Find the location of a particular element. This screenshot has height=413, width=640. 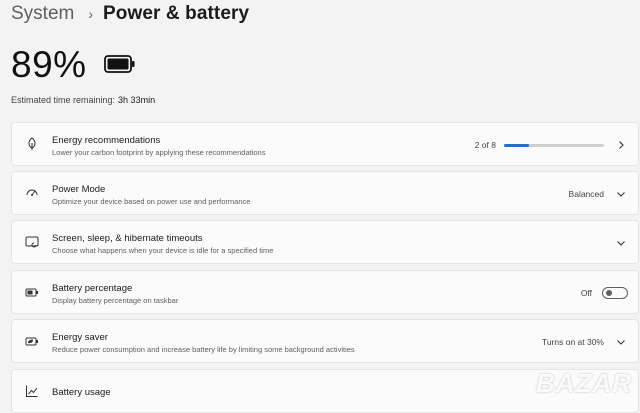

recommendations-progress-text: 2 of 8 is located at coordinates (485, 145).